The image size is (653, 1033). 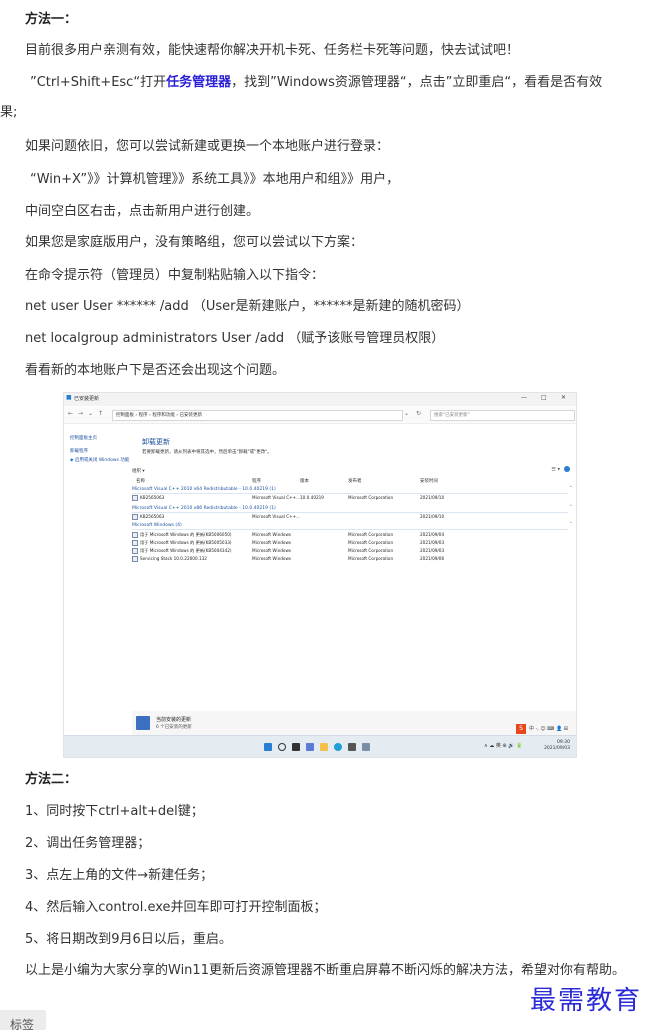 What do you see at coordinates (555, 470) in the screenshot?
I see `view-icon: ☰ ▾` at bounding box center [555, 470].